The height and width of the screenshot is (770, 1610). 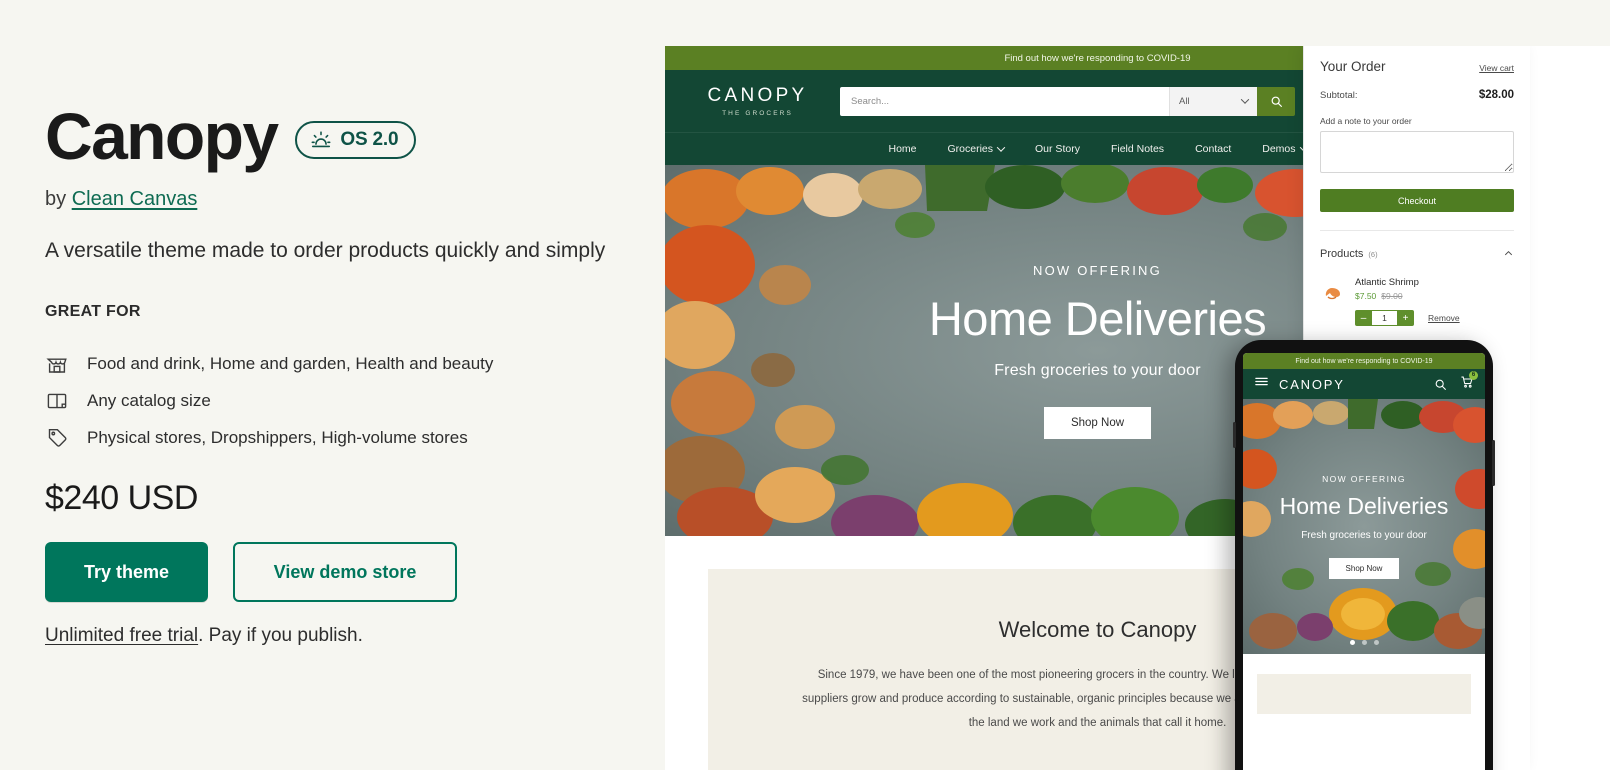 What do you see at coordinates (121, 498) in the screenshot?
I see `theme-price: $240 USD` at bounding box center [121, 498].